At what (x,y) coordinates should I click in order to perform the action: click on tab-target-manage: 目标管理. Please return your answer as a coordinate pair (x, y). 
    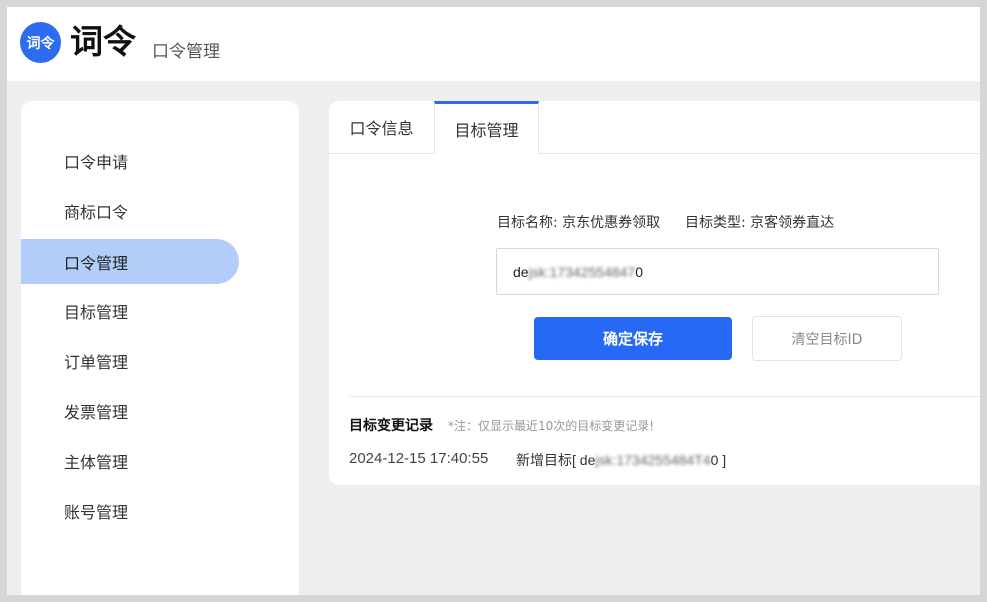
    Looking at the image, I should click on (486, 127).